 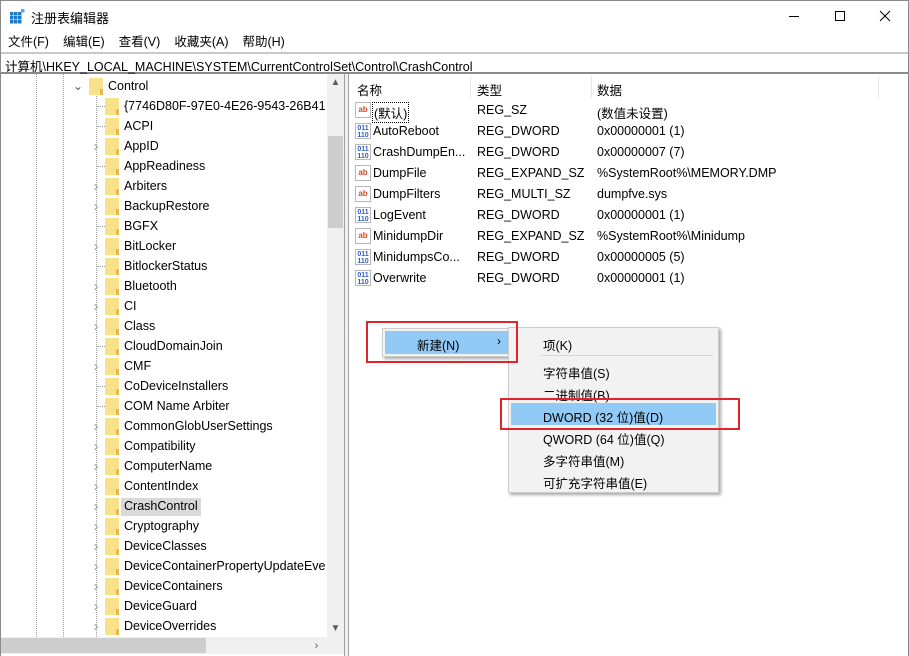 I want to click on tree-item: › DeviceGuard, so click(x=164, y=606).